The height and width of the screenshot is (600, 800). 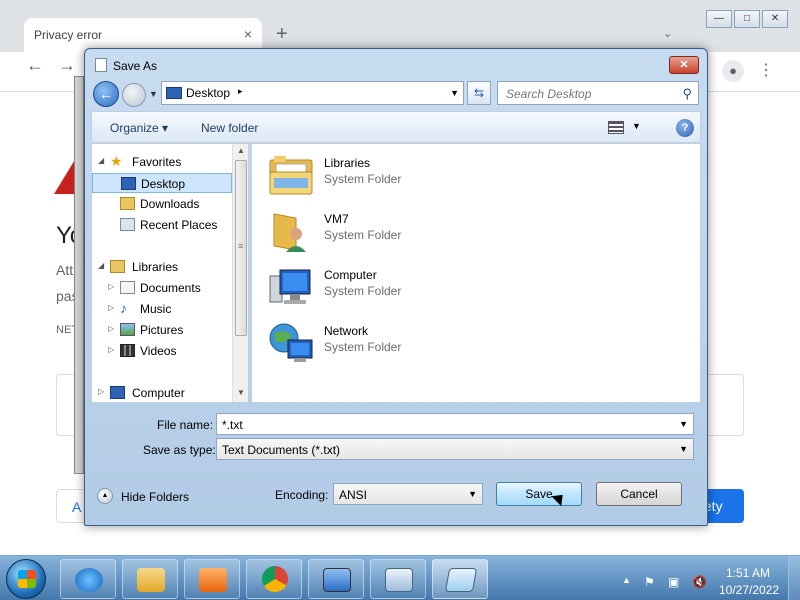 I want to click on forward-icon: →, so click(x=67, y=65).